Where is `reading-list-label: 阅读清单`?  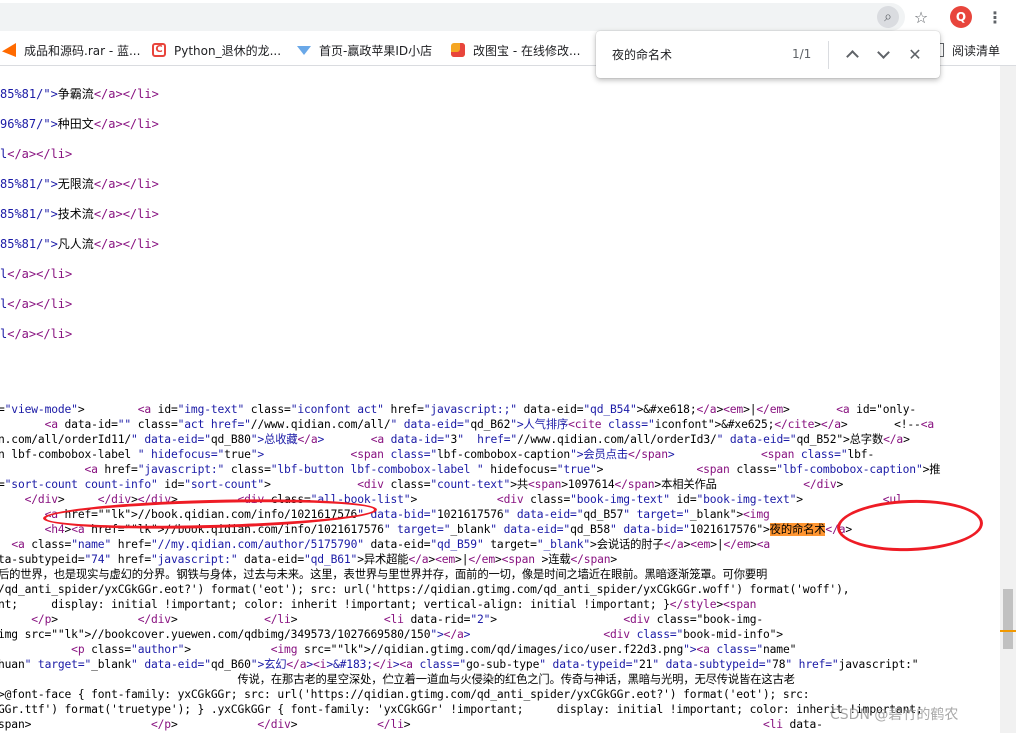
reading-list-label: 阅读清单 is located at coordinates (976, 50).